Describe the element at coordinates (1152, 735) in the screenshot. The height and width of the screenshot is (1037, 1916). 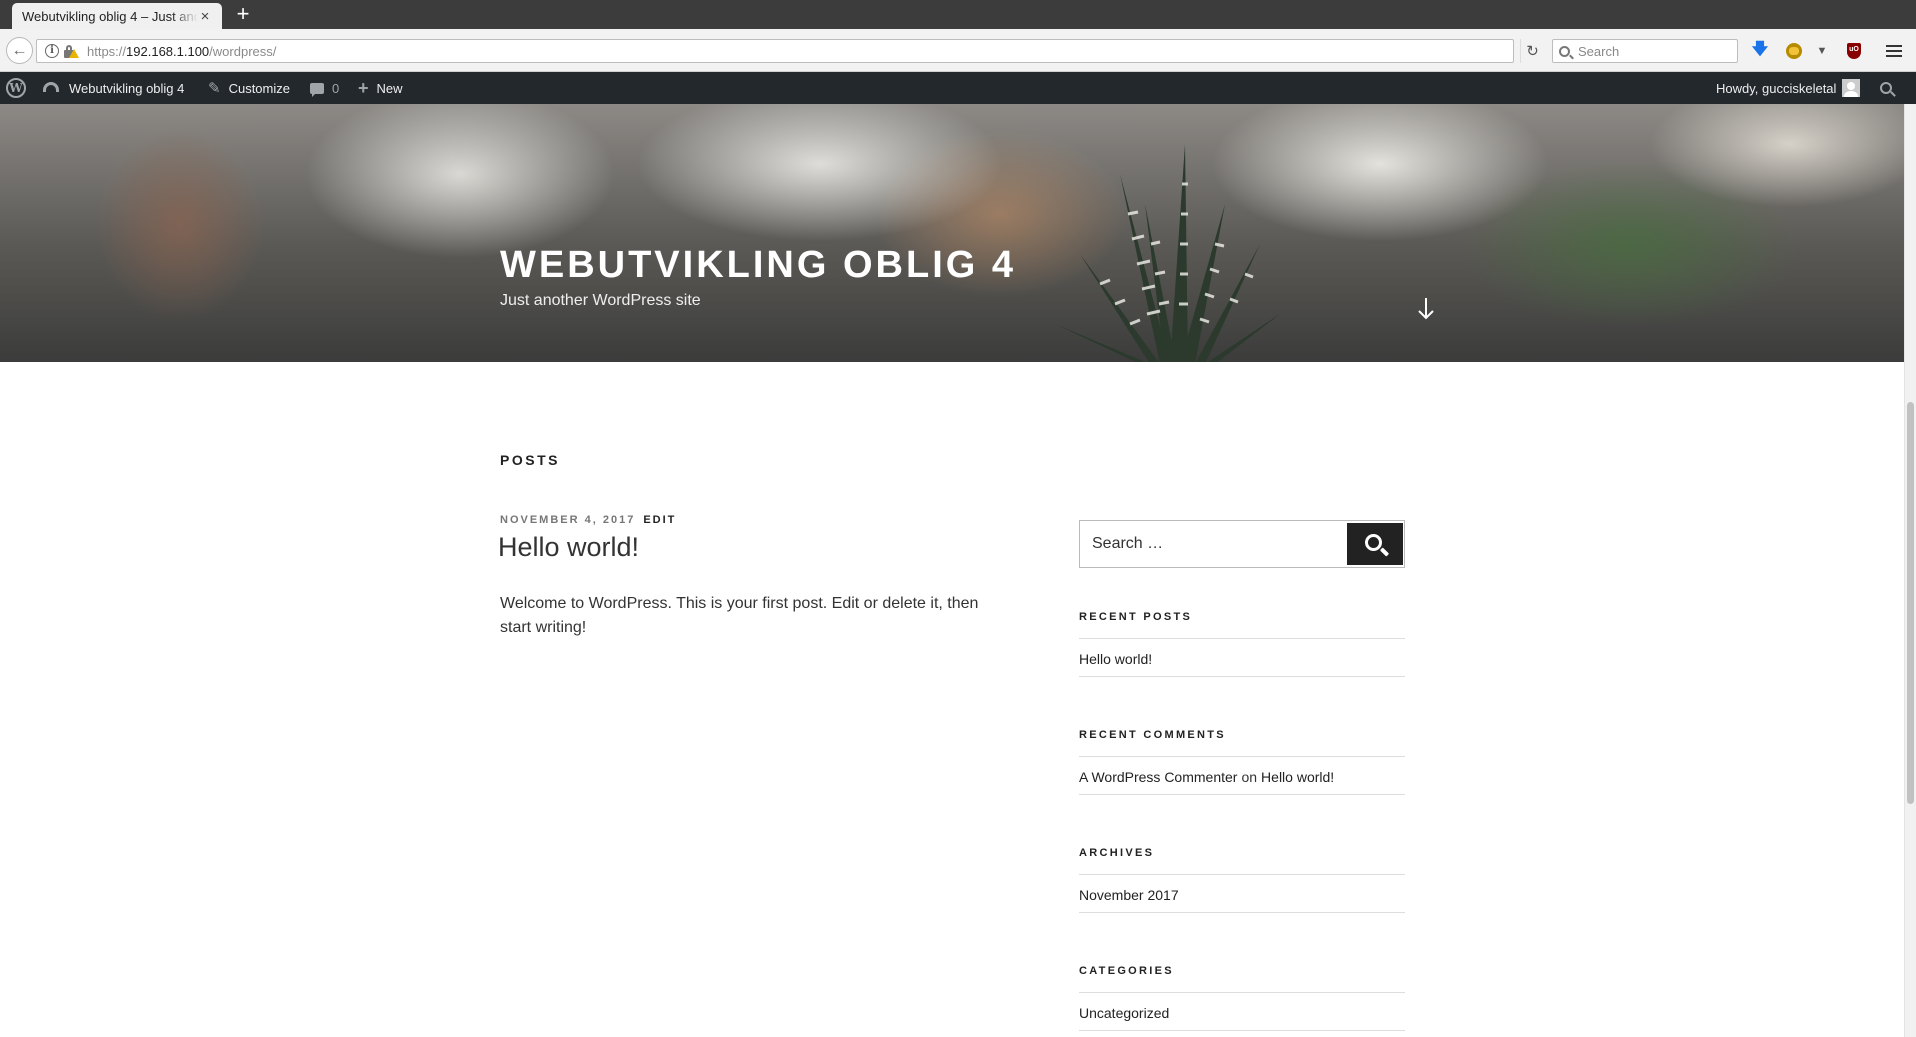
I see `widget-title: Recent Comments` at that location.